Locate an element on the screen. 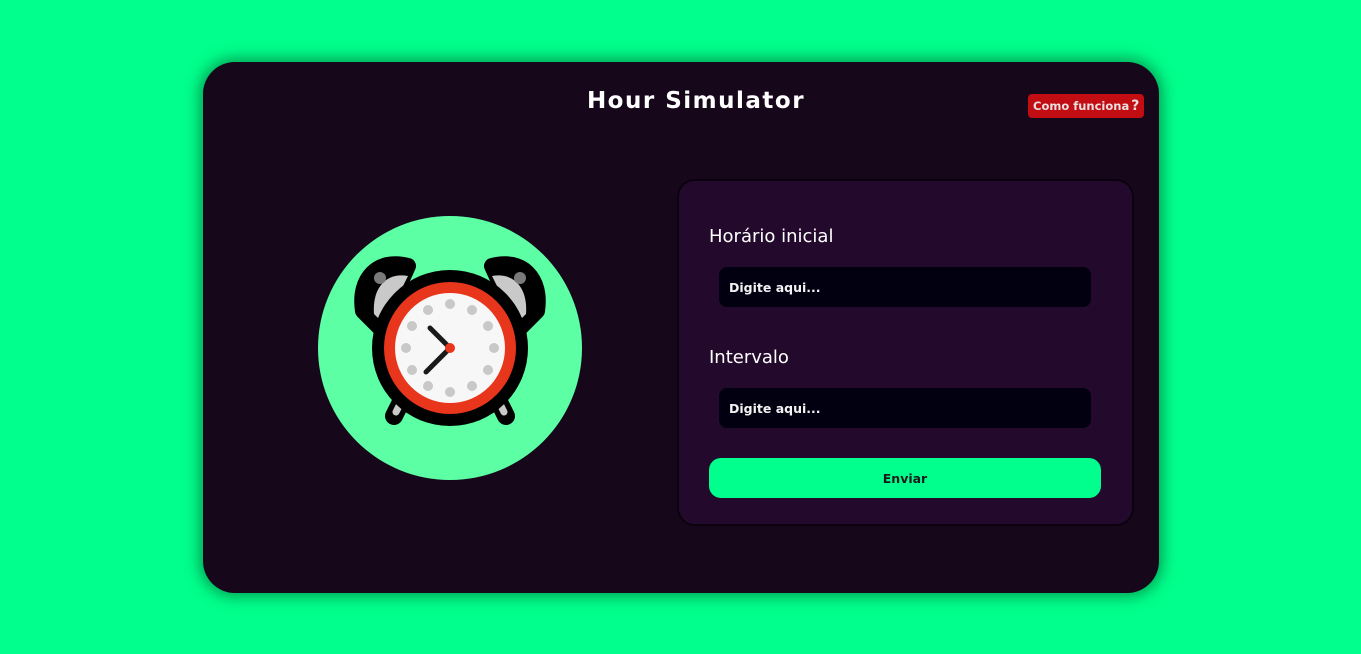 This screenshot has width=1361, height=654. interval-input is located at coordinates (905, 408).